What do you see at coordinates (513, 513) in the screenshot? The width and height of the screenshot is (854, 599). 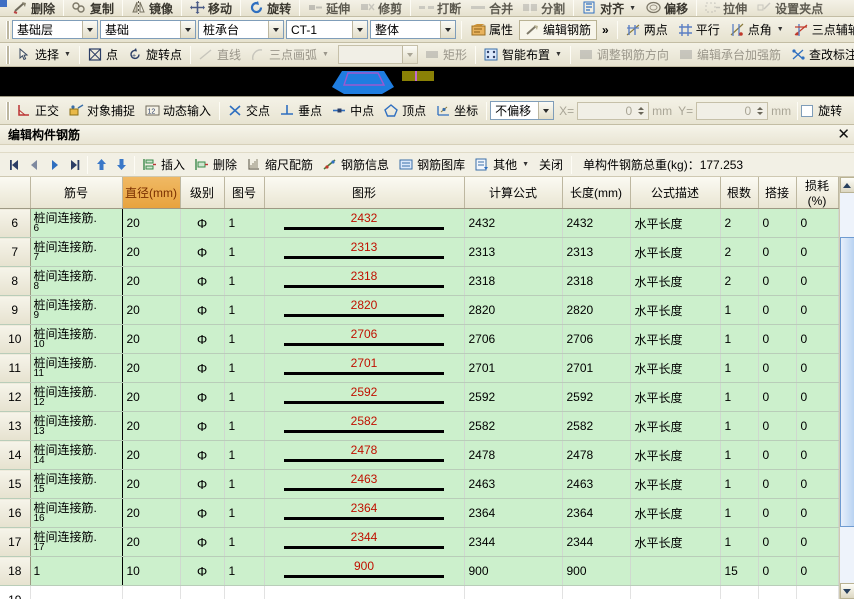 I see `cell-formula: 2364` at bounding box center [513, 513].